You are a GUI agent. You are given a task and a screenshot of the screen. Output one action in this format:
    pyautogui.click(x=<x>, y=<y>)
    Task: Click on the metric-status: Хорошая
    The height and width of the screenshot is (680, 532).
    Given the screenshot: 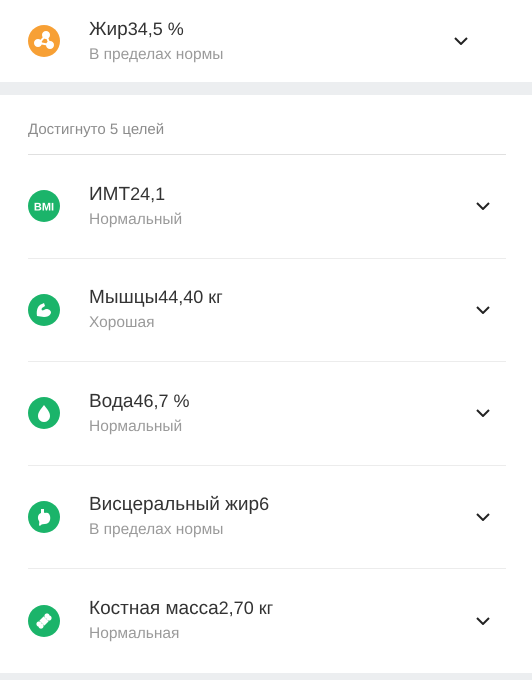 What is the action you would take?
    pyautogui.click(x=122, y=323)
    